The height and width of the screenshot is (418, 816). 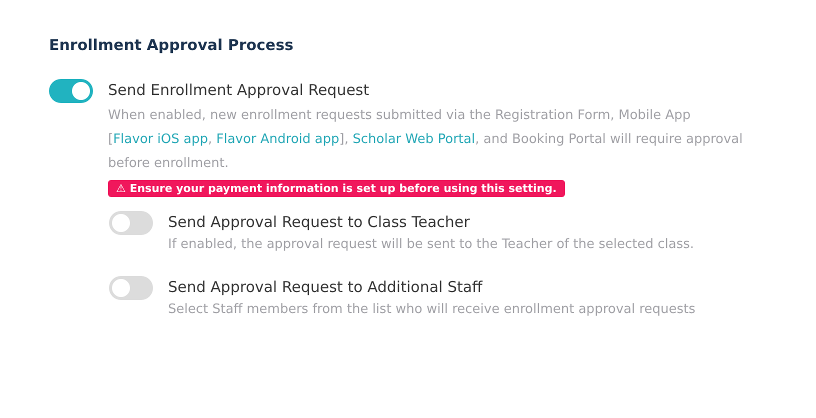 I want to click on setting-title: Send Approval Request to Class Teacher, so click(x=319, y=222).